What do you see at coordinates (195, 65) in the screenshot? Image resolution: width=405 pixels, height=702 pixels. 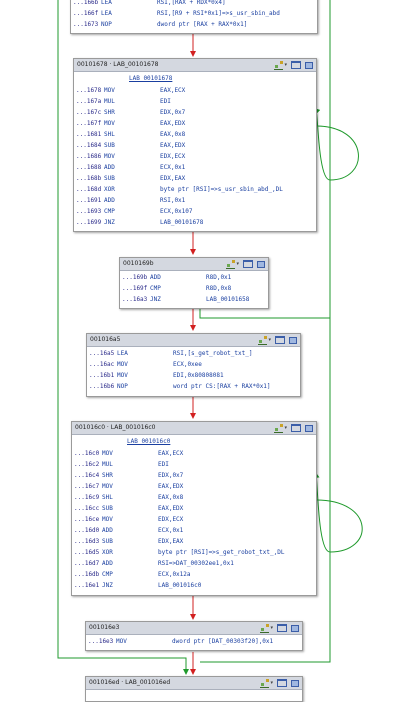 I see `block-header: 00101678 · LAB_00101678 ▾` at bounding box center [195, 65].